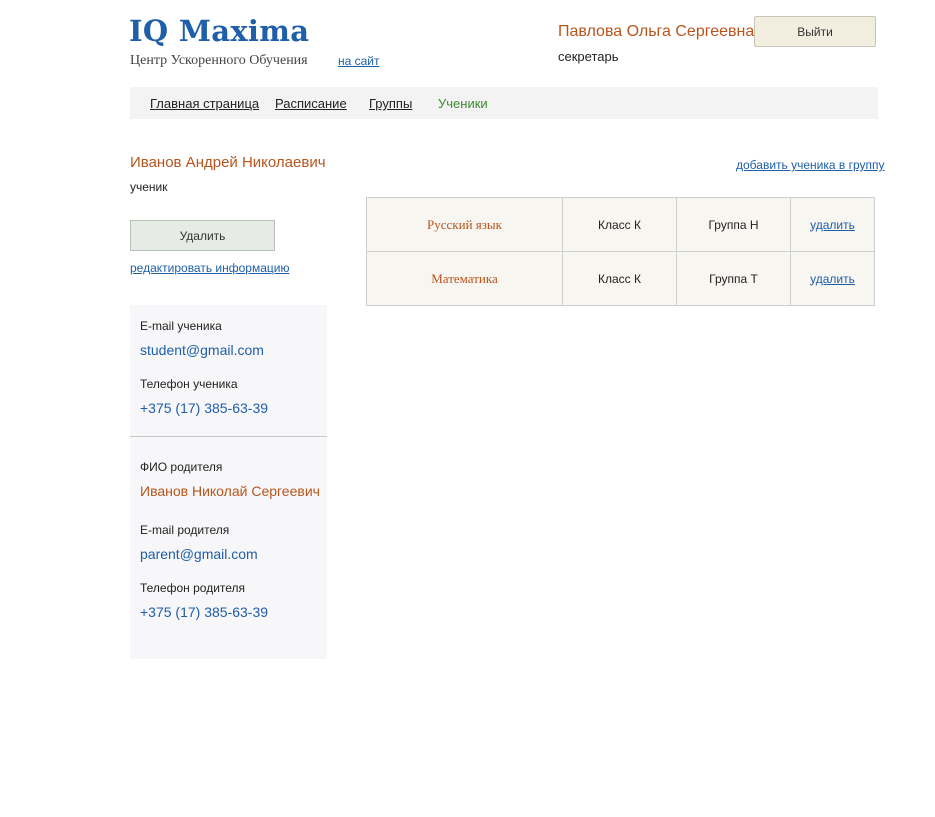 This screenshot has width=935, height=817. Describe the element at coordinates (810, 165) in the screenshot. I see `add-to-group-link: добавить ученика в группу` at that location.